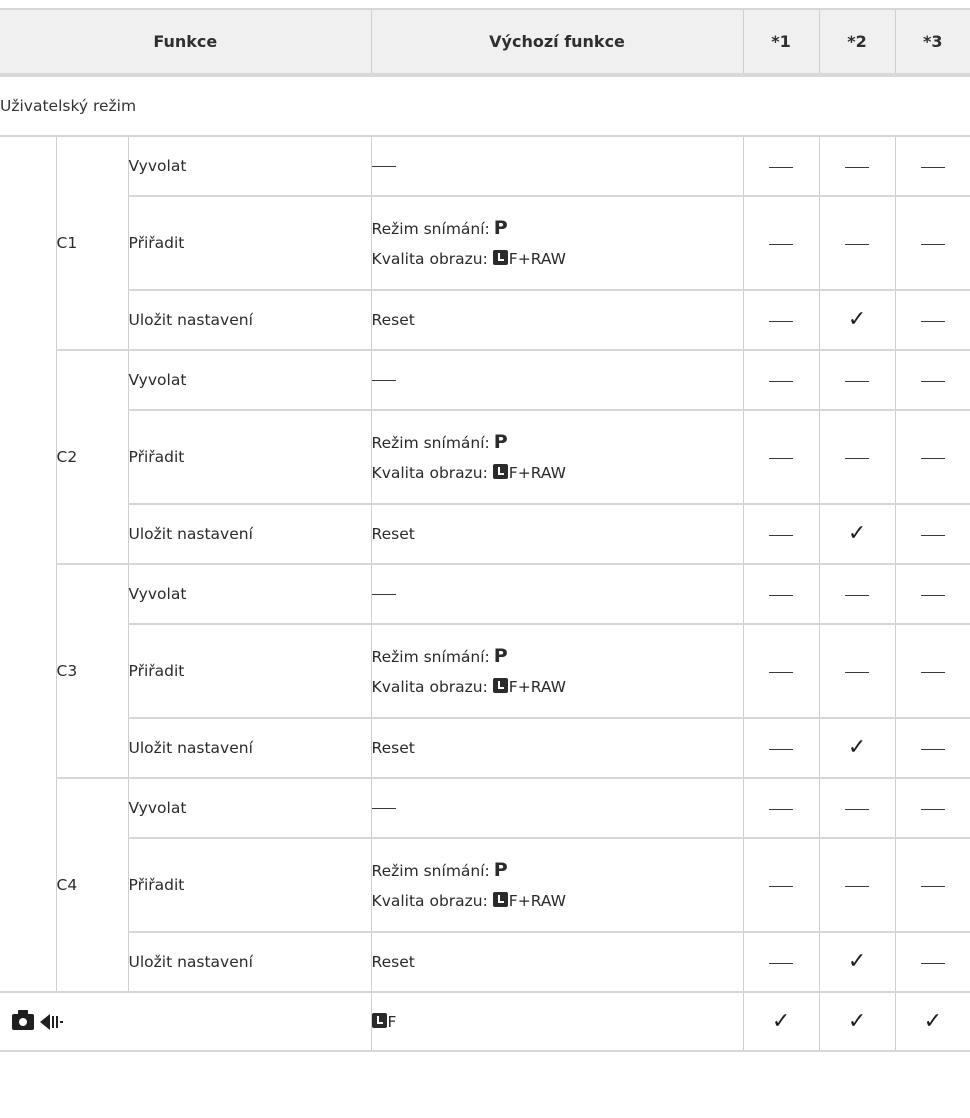 The height and width of the screenshot is (1118, 970). I want to click on camera-icon, so click(23, 1019).